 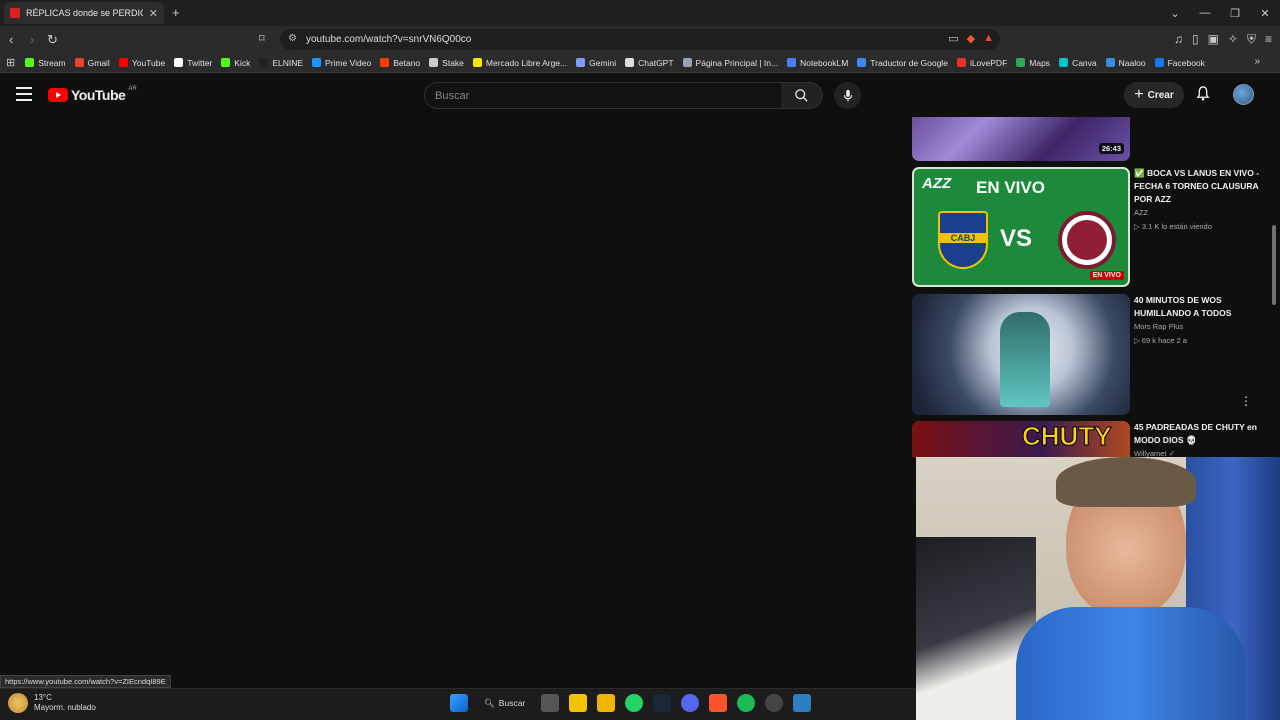 I want to click on bookmark-label: Facebook, so click(x=1186, y=62).